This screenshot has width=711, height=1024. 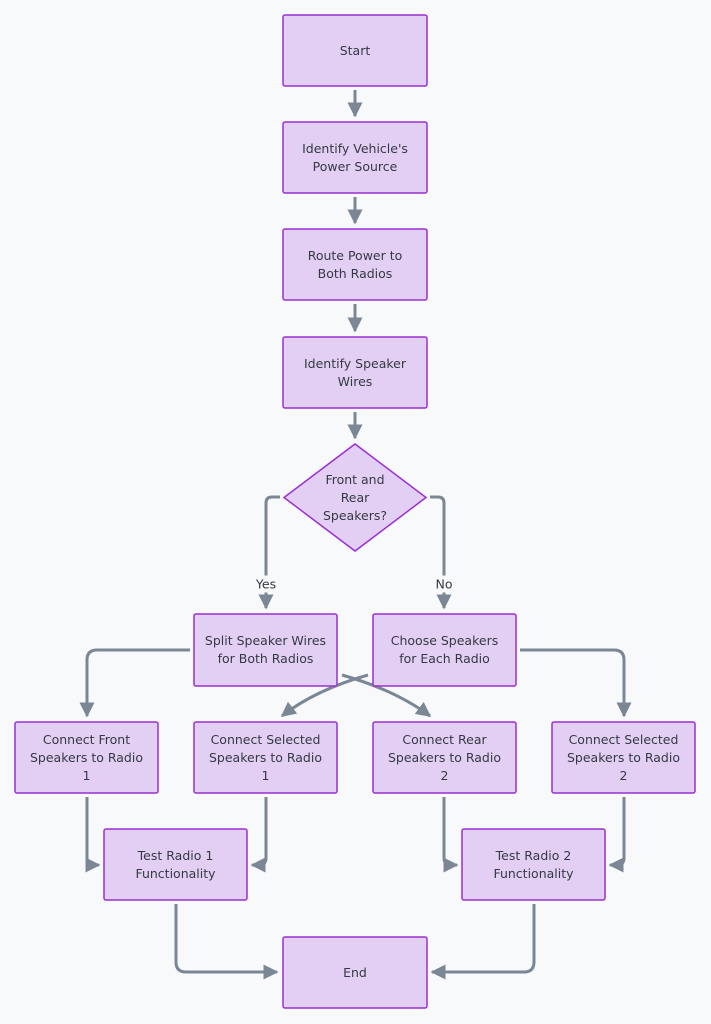 What do you see at coordinates (576, 683) in the screenshot?
I see `edge-choose-to-sel2` at bounding box center [576, 683].